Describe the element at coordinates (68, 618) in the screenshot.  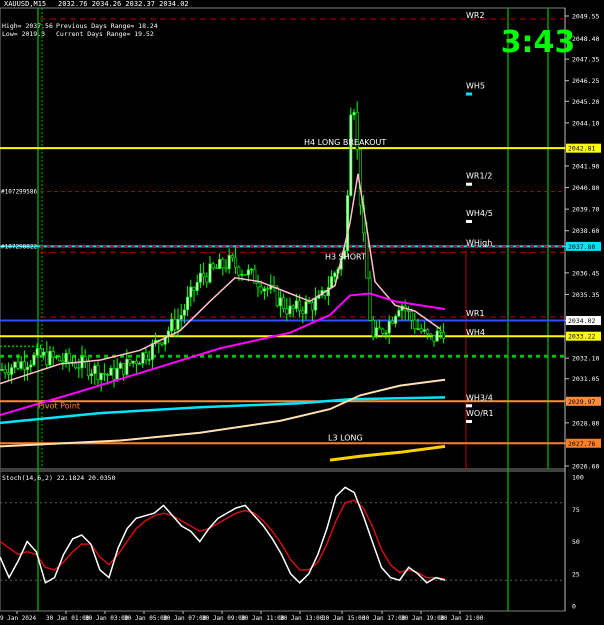
I see `time-tick-label: 30 Jan 01:00` at that location.